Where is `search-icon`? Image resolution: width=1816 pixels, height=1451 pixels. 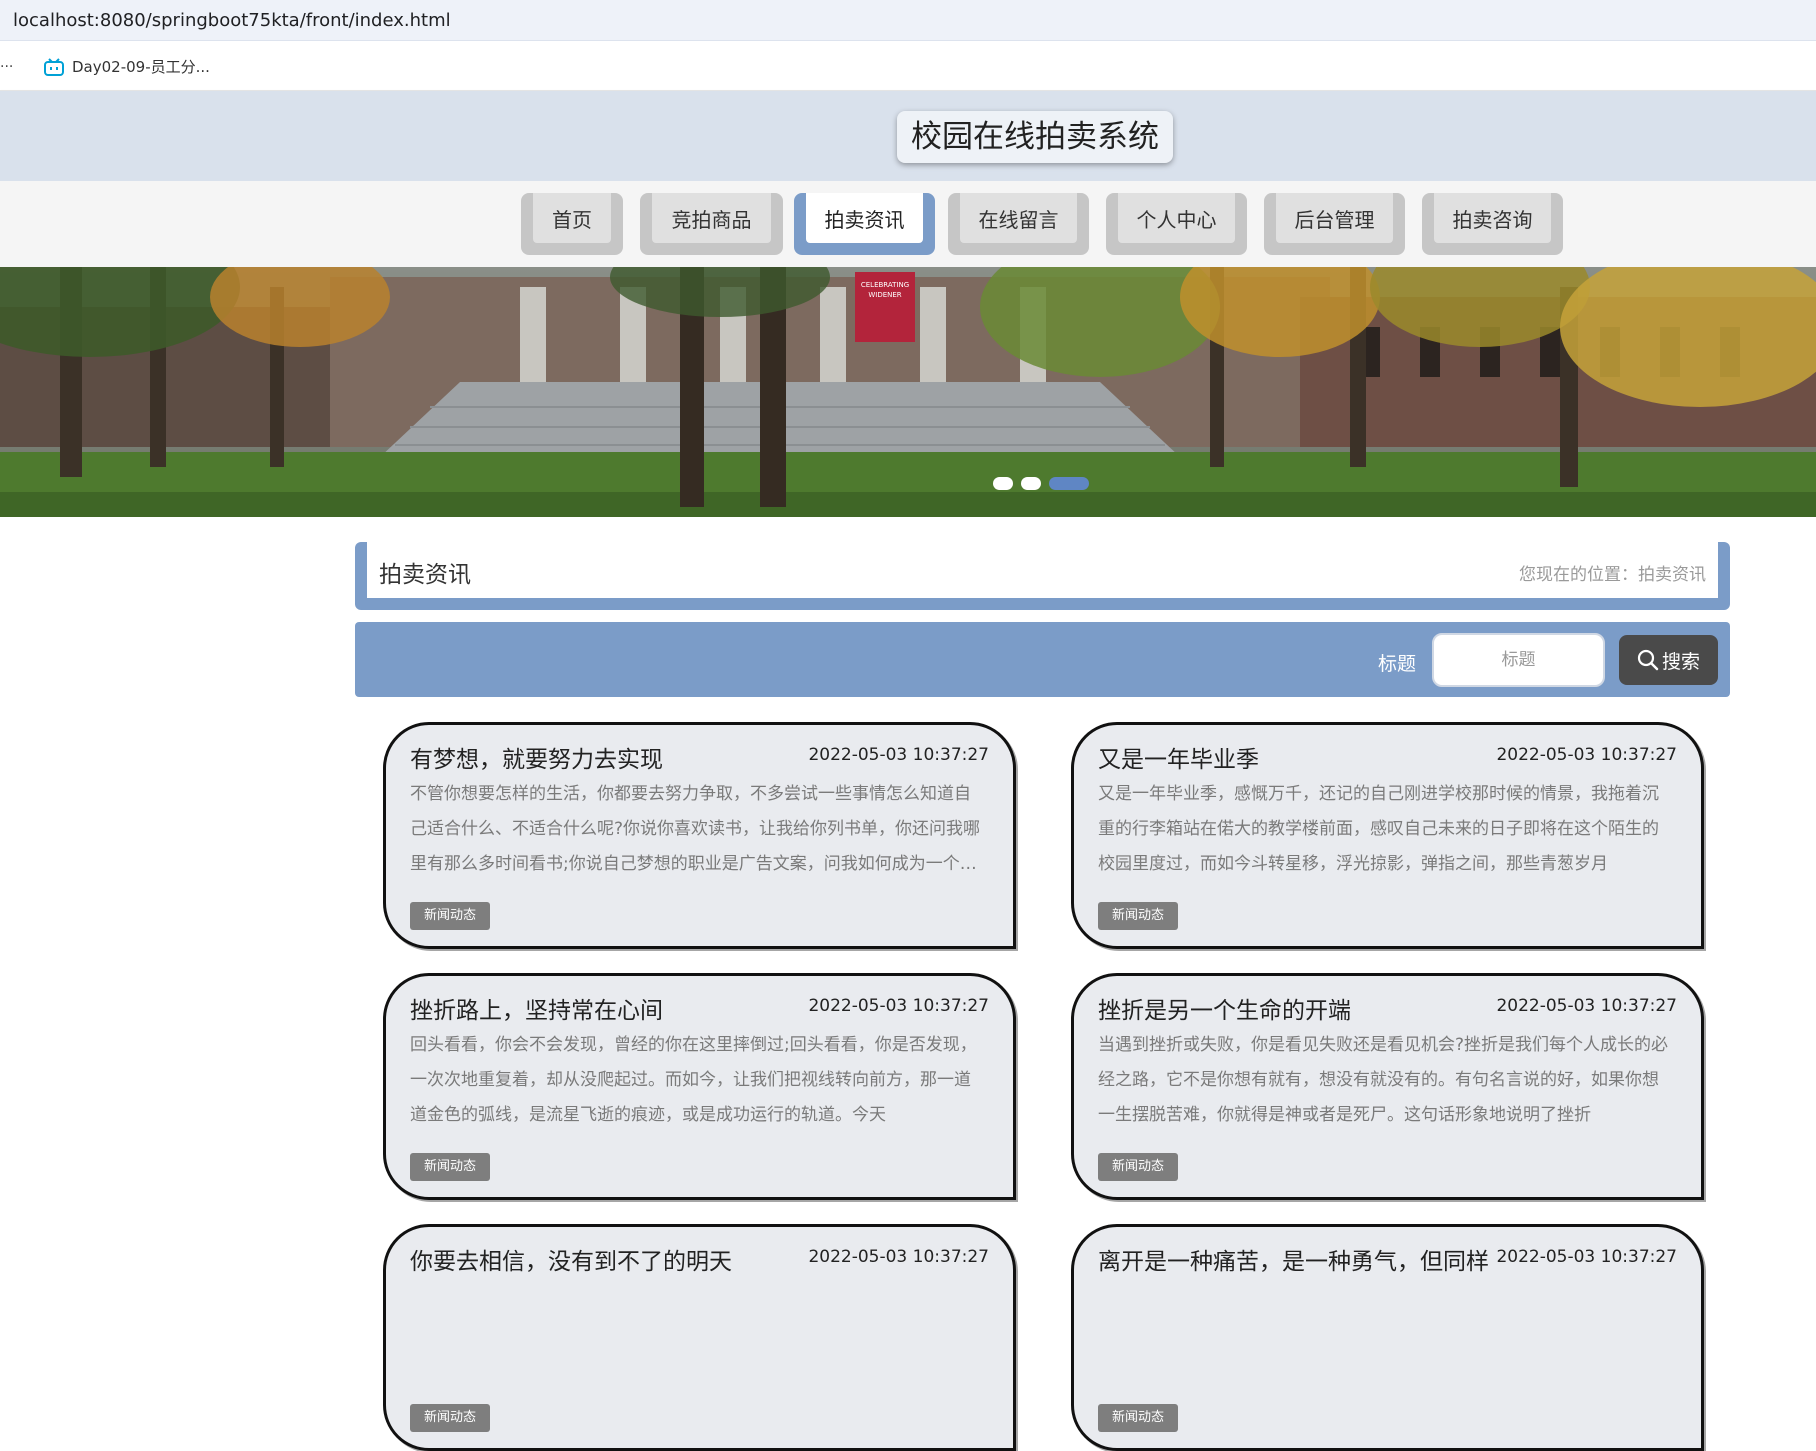 search-icon is located at coordinates (1648, 660).